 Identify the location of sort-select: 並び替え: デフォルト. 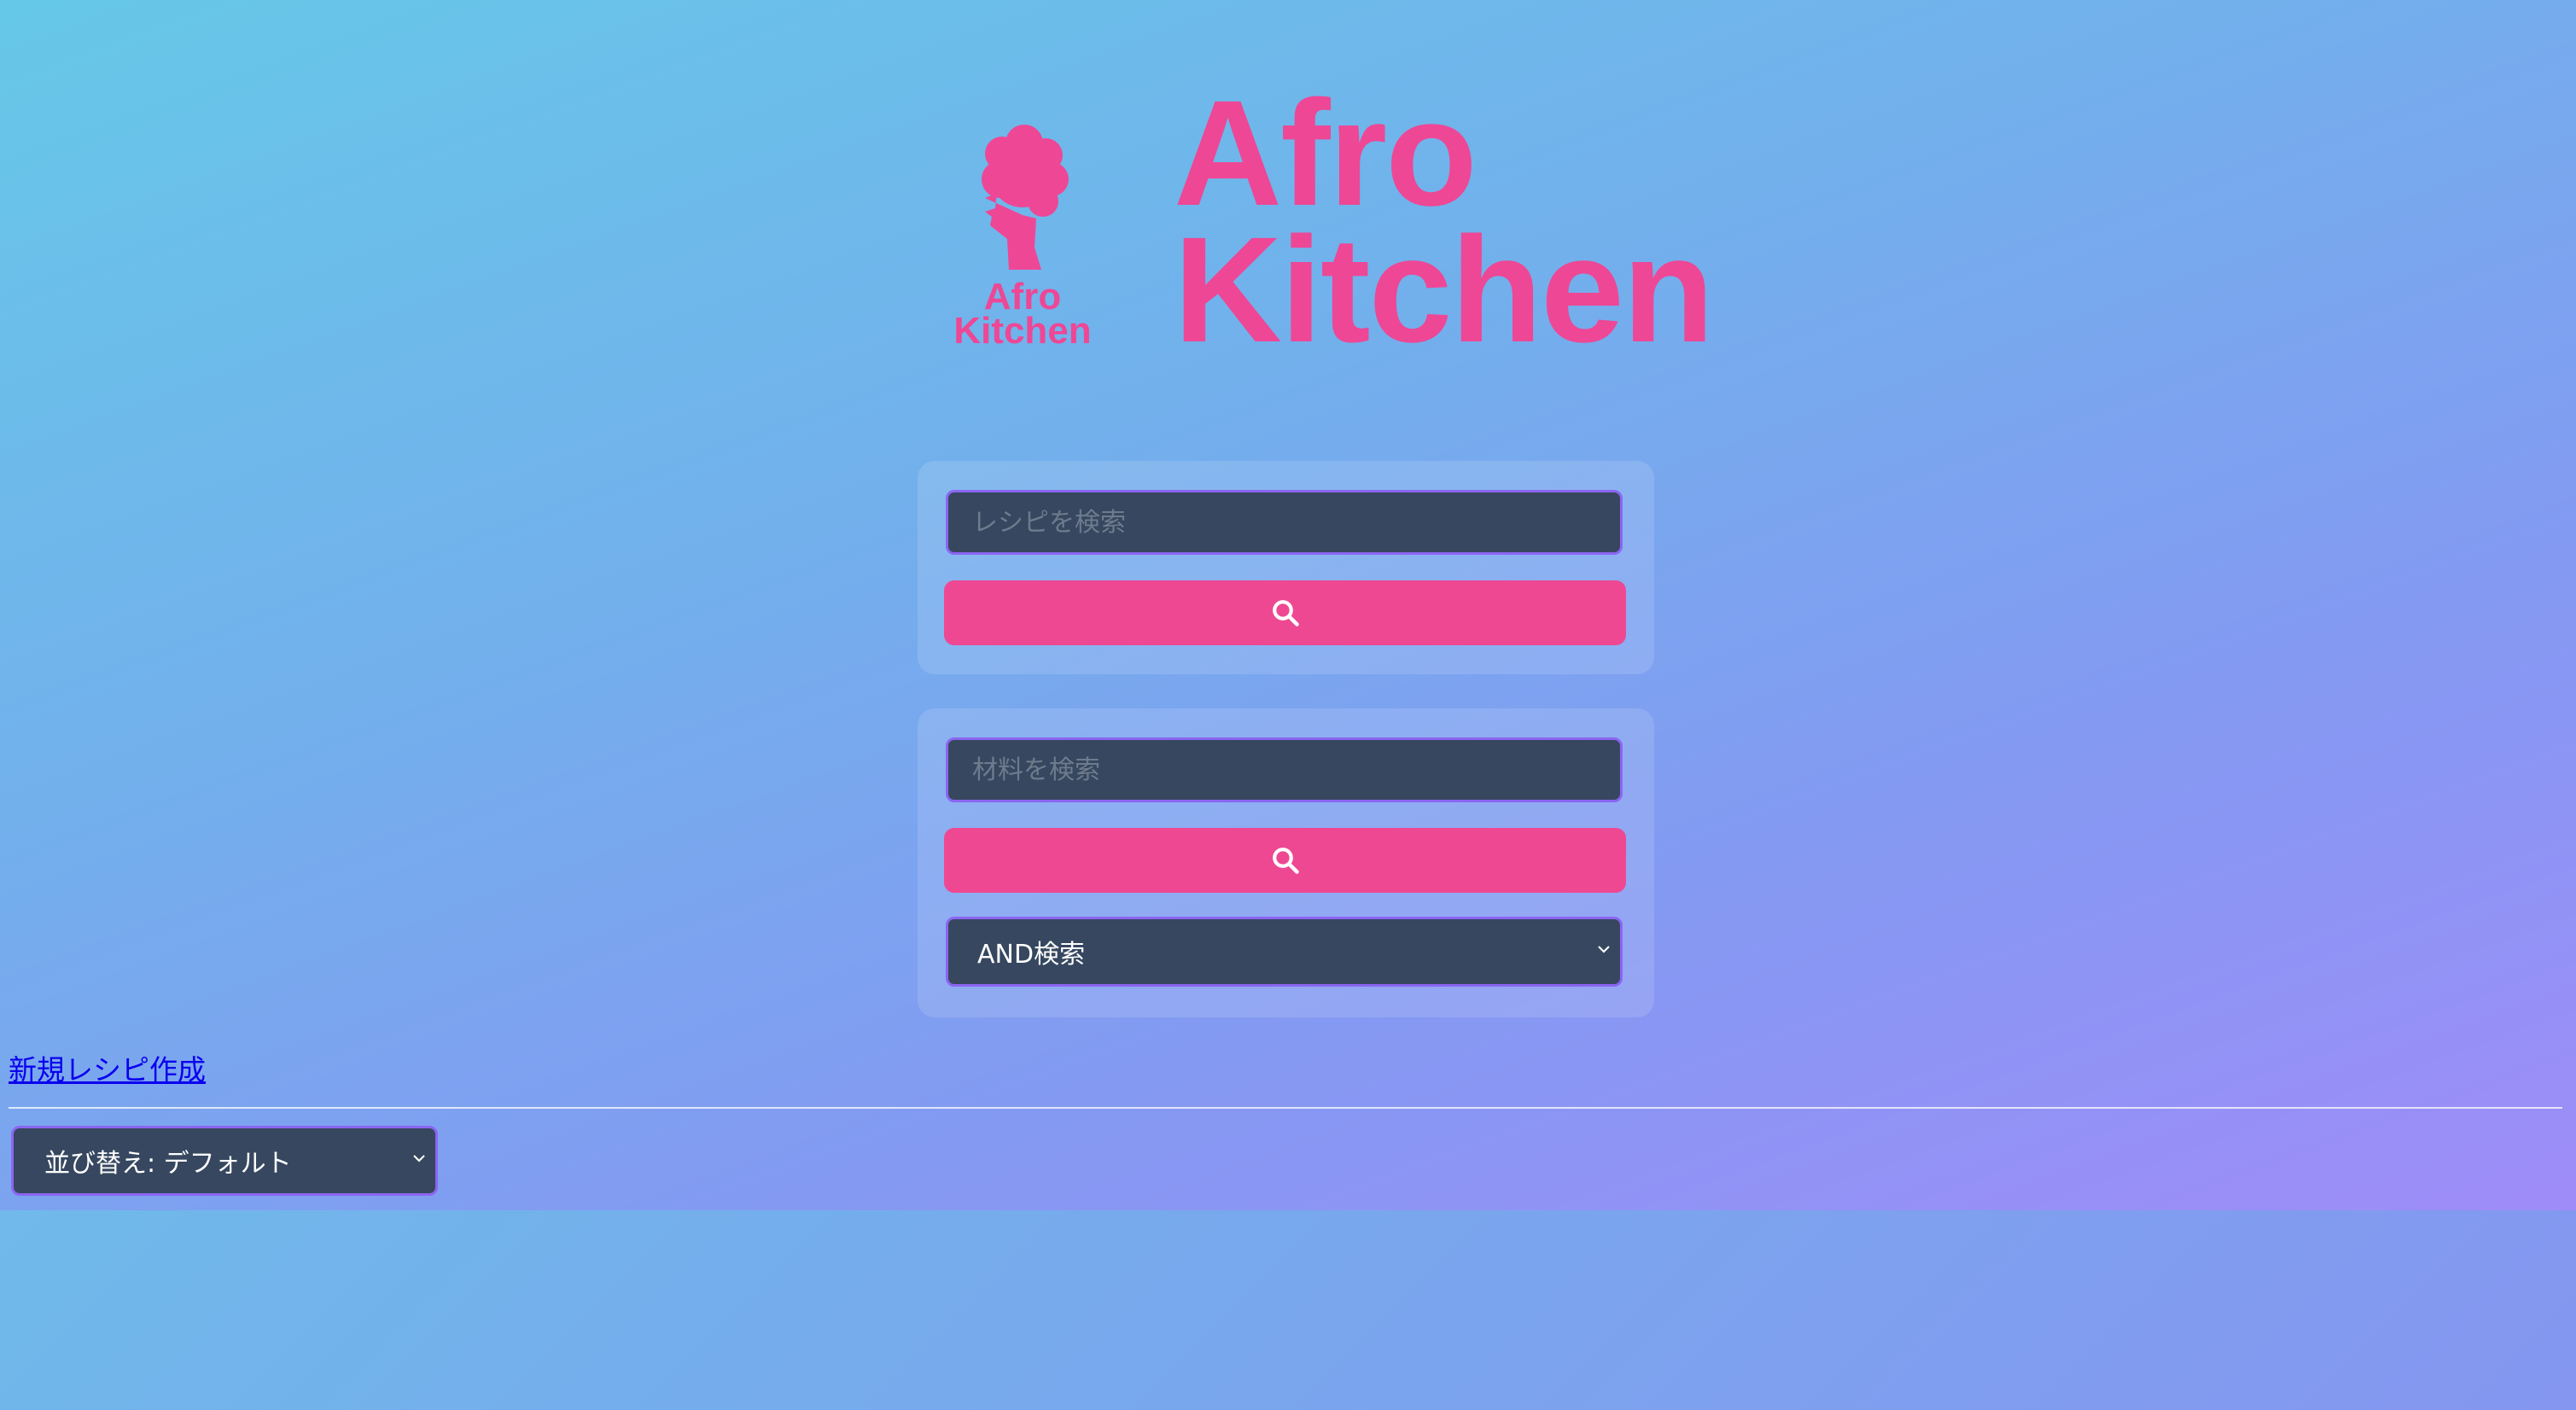
(224, 1161).